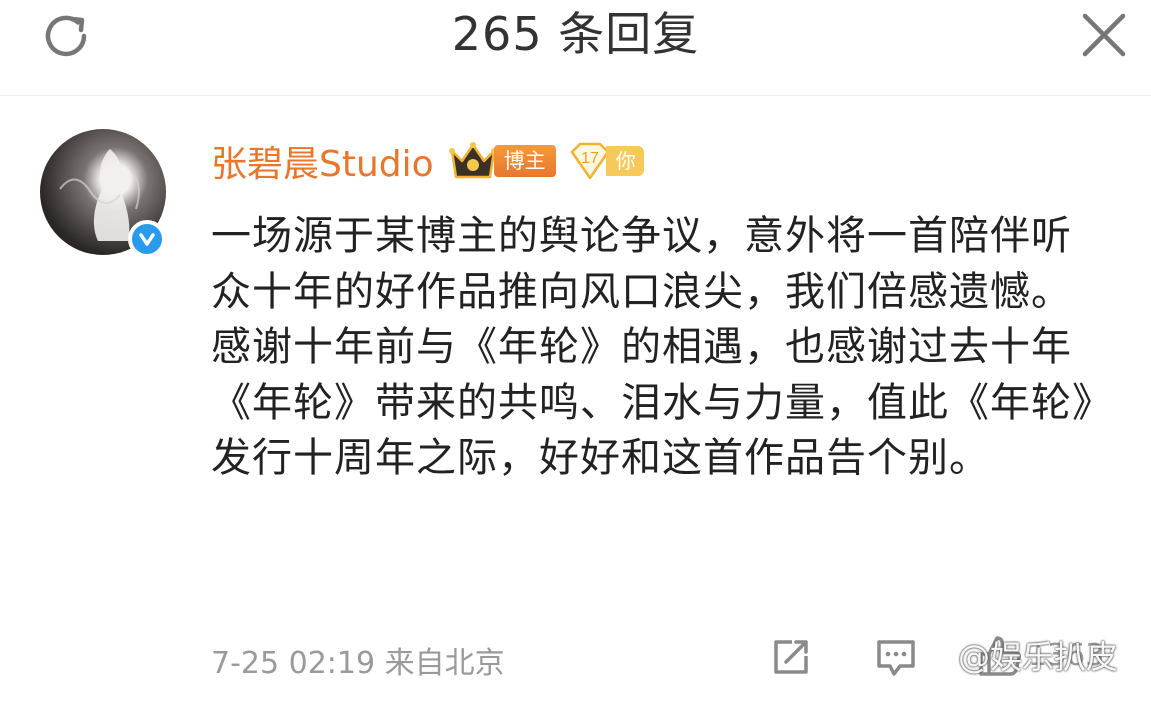 Image resolution: width=1151 pixels, height=709 pixels. Describe the element at coordinates (791, 657) in the screenshot. I see `share-icon` at that location.